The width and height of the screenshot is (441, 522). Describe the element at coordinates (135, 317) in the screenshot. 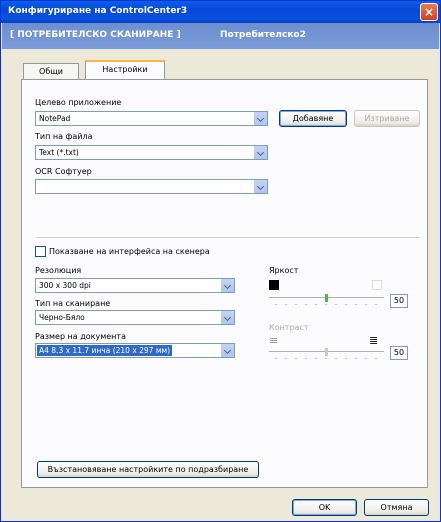

I see `scan-type-select: Черно-Бяло` at that location.